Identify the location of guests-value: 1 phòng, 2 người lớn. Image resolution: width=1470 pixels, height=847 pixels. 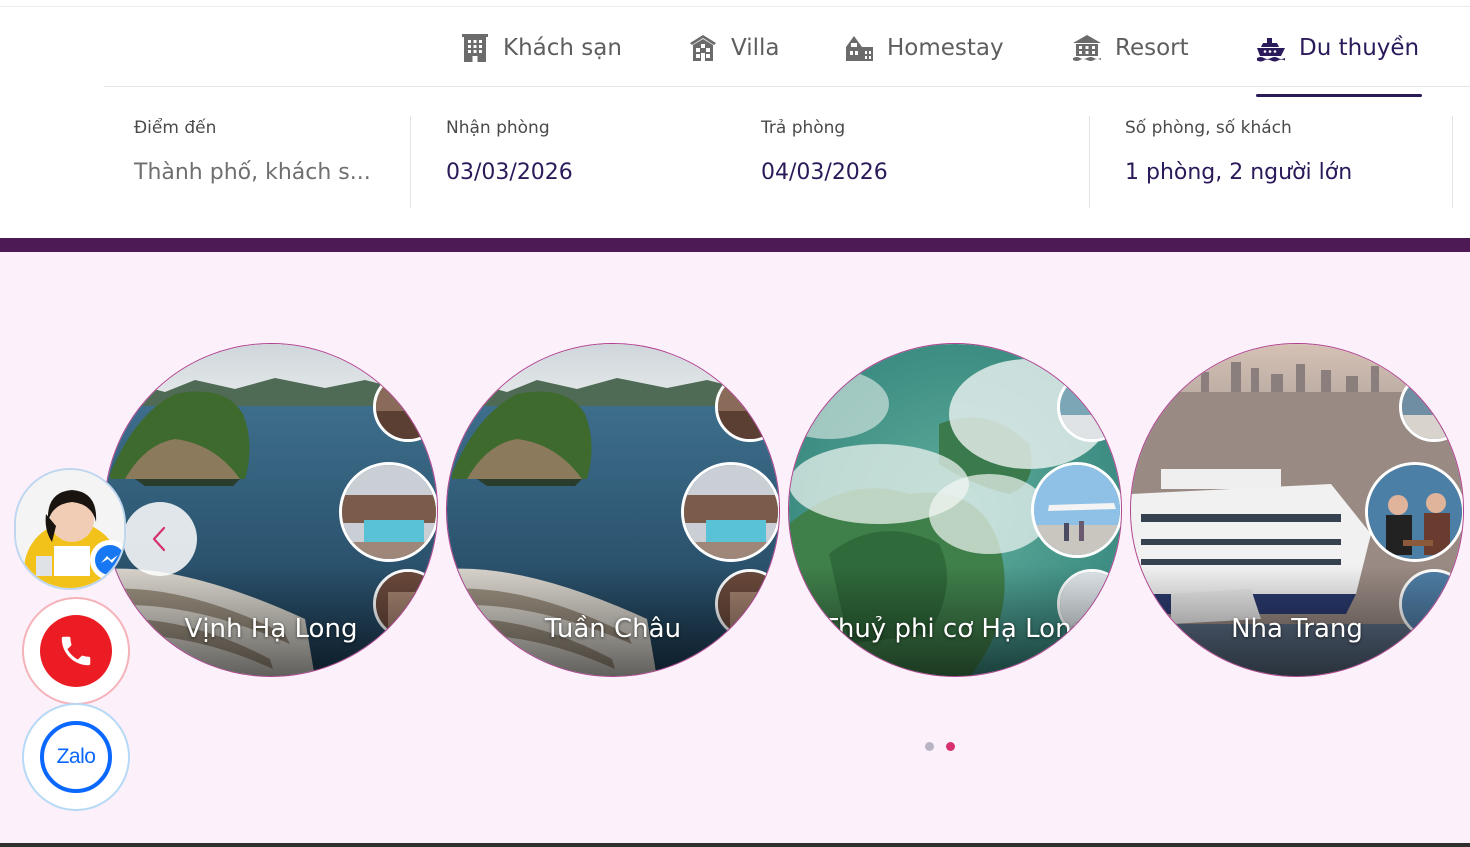
(1238, 172).